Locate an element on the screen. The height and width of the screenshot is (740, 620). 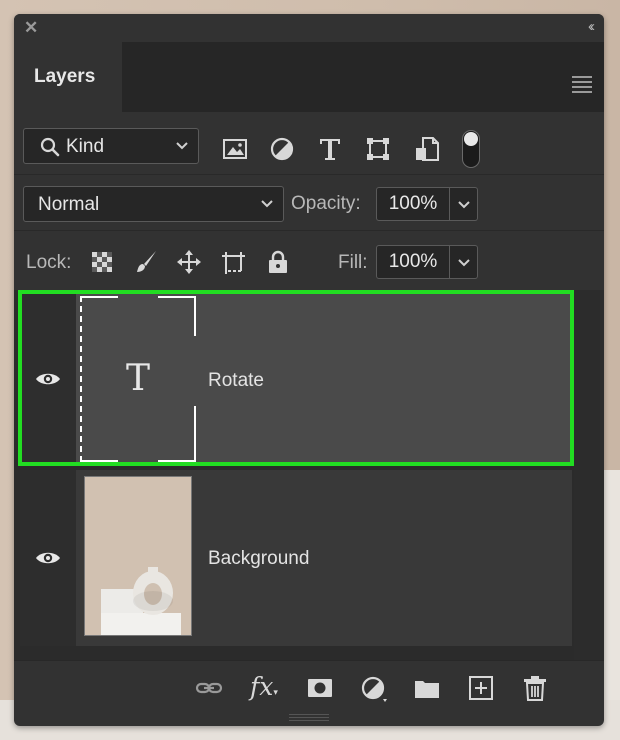
lock-all-icon is located at coordinates (278, 262).